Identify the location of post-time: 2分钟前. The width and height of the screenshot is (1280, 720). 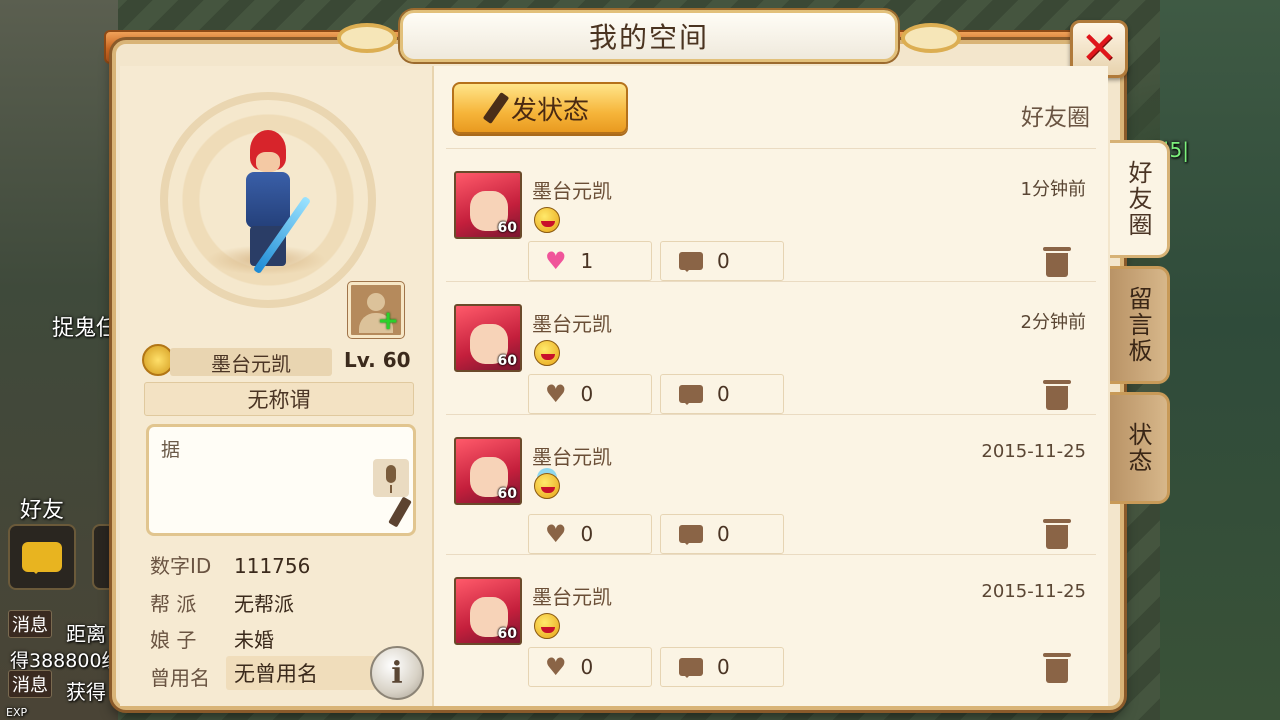
(1053, 322).